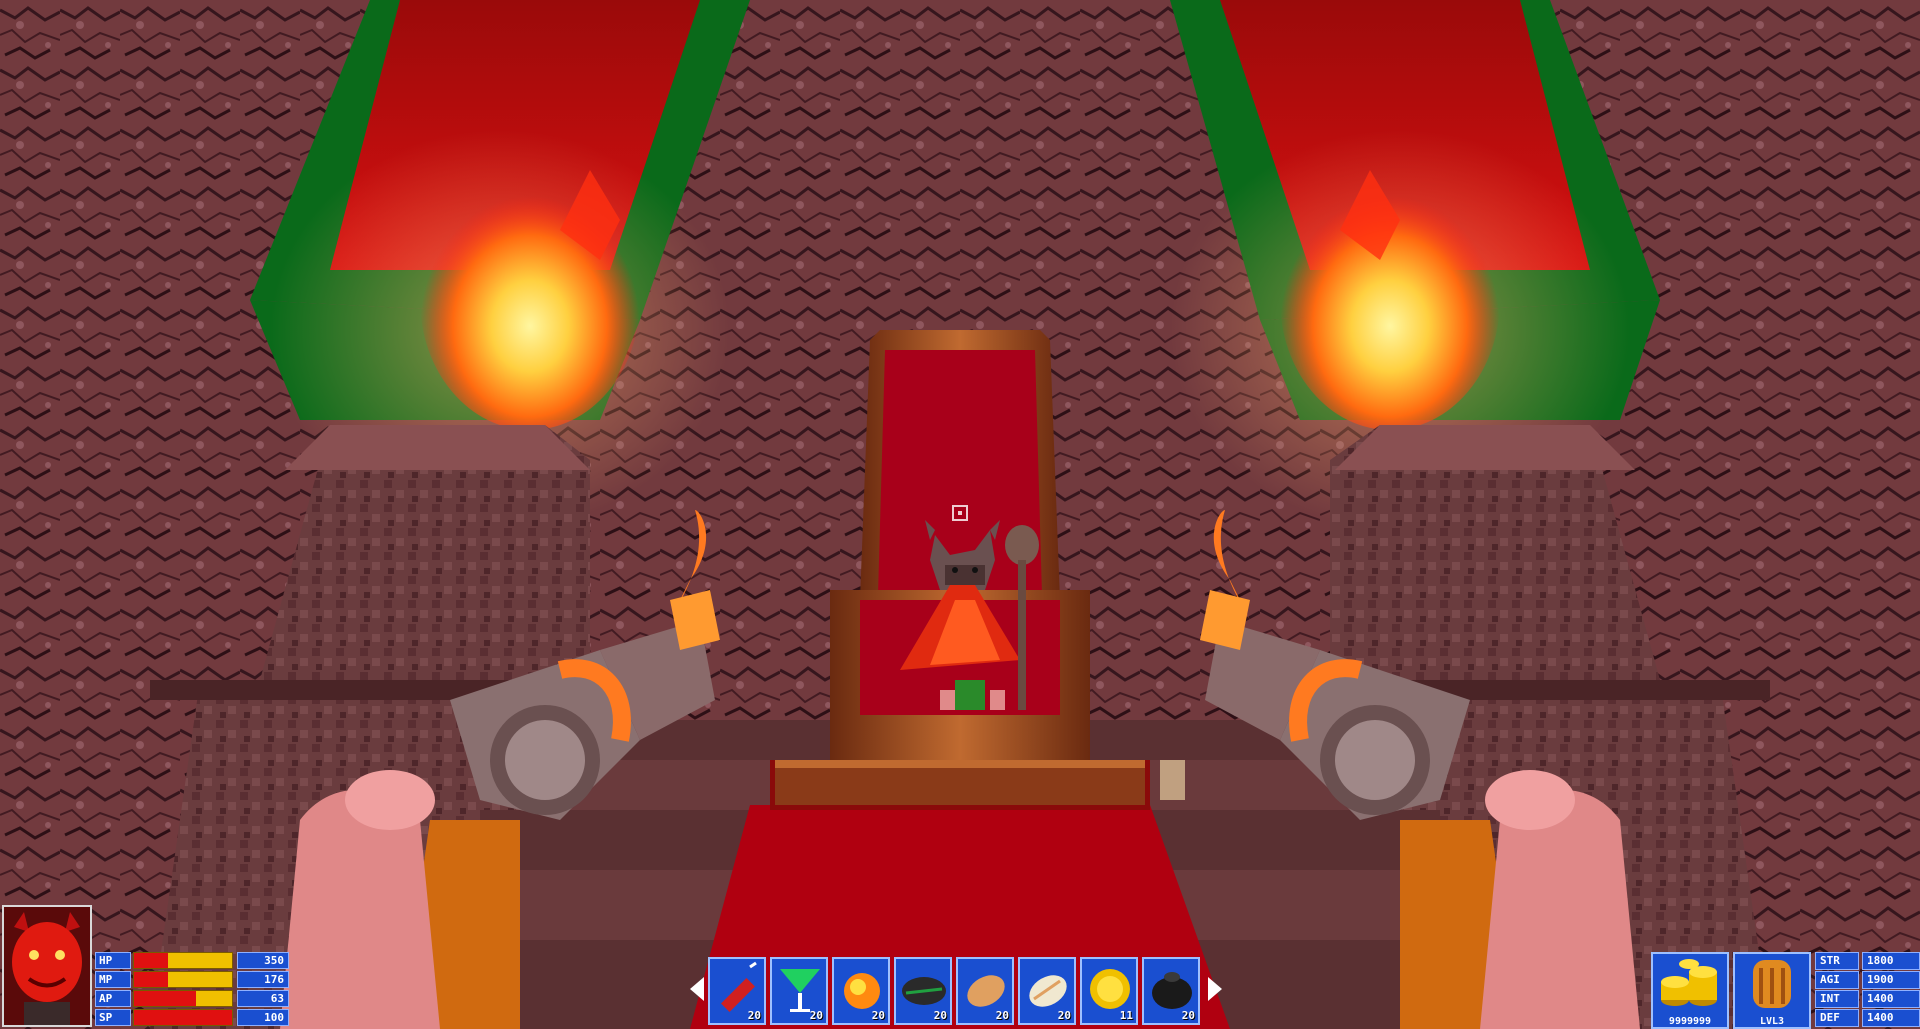  What do you see at coordinates (739, 986) in the screenshot?
I see `dynamite-icon` at bounding box center [739, 986].